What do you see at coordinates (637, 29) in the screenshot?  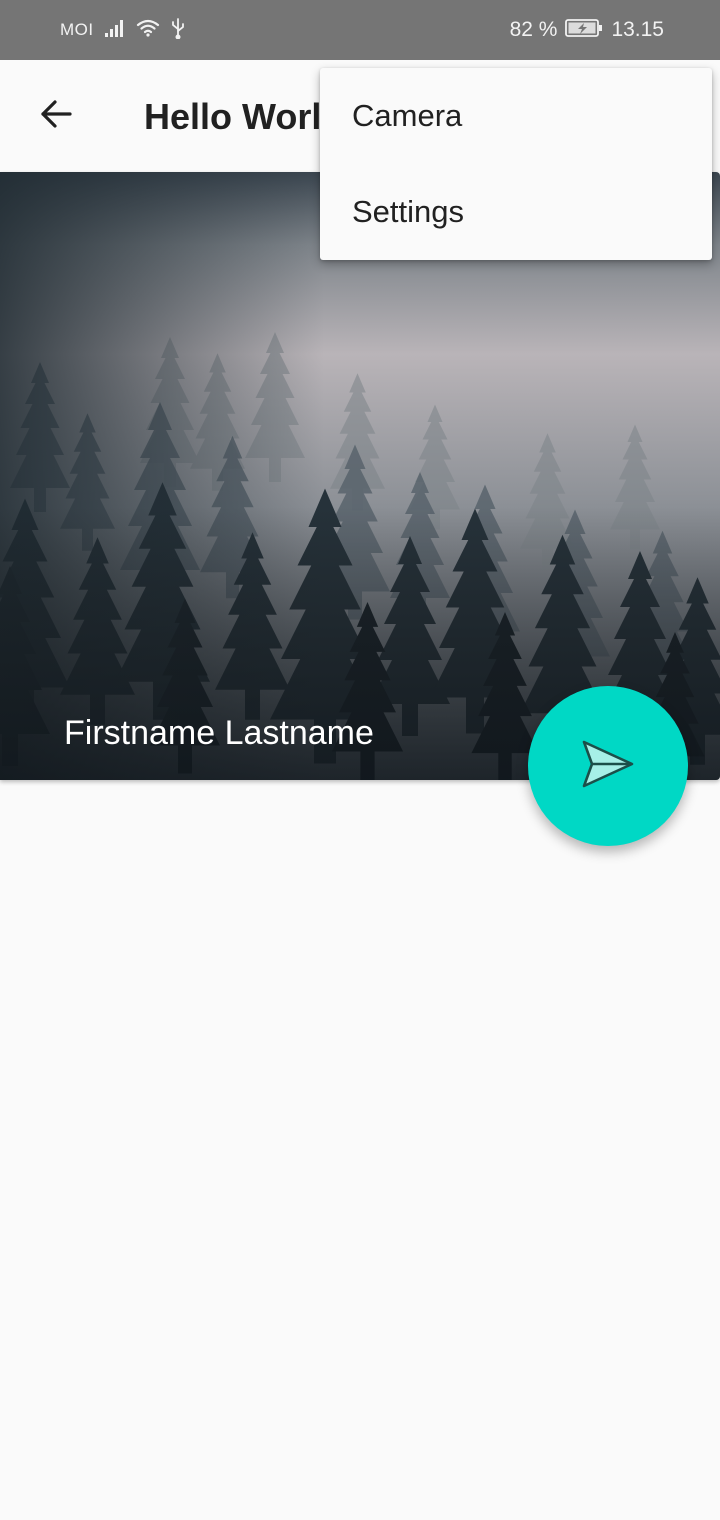 I see `clock: 13.15` at bounding box center [637, 29].